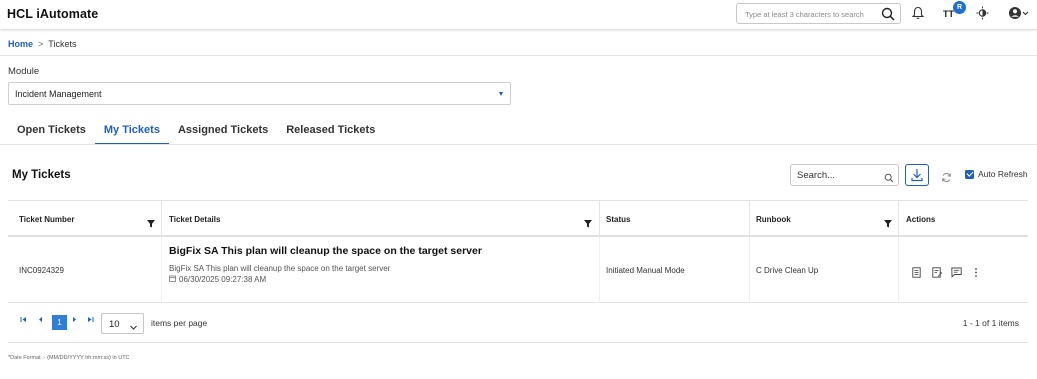 This screenshot has width=1037, height=379. Describe the element at coordinates (20, 44) in the screenshot. I see `breadcrumb-home-link: Home` at that location.